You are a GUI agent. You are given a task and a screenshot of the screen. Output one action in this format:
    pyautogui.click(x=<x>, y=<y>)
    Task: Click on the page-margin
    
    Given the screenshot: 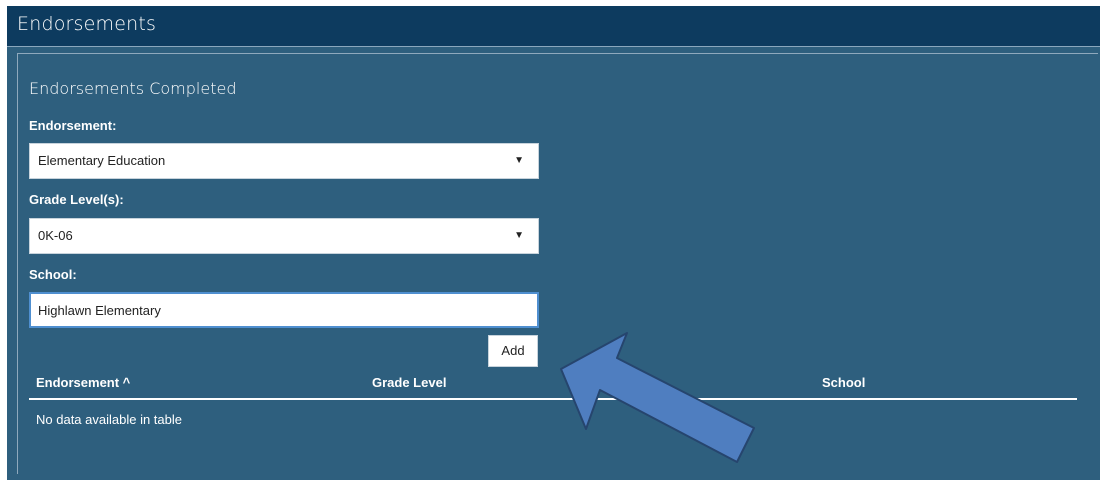 What is the action you would take?
    pyautogui.click(x=3, y=240)
    